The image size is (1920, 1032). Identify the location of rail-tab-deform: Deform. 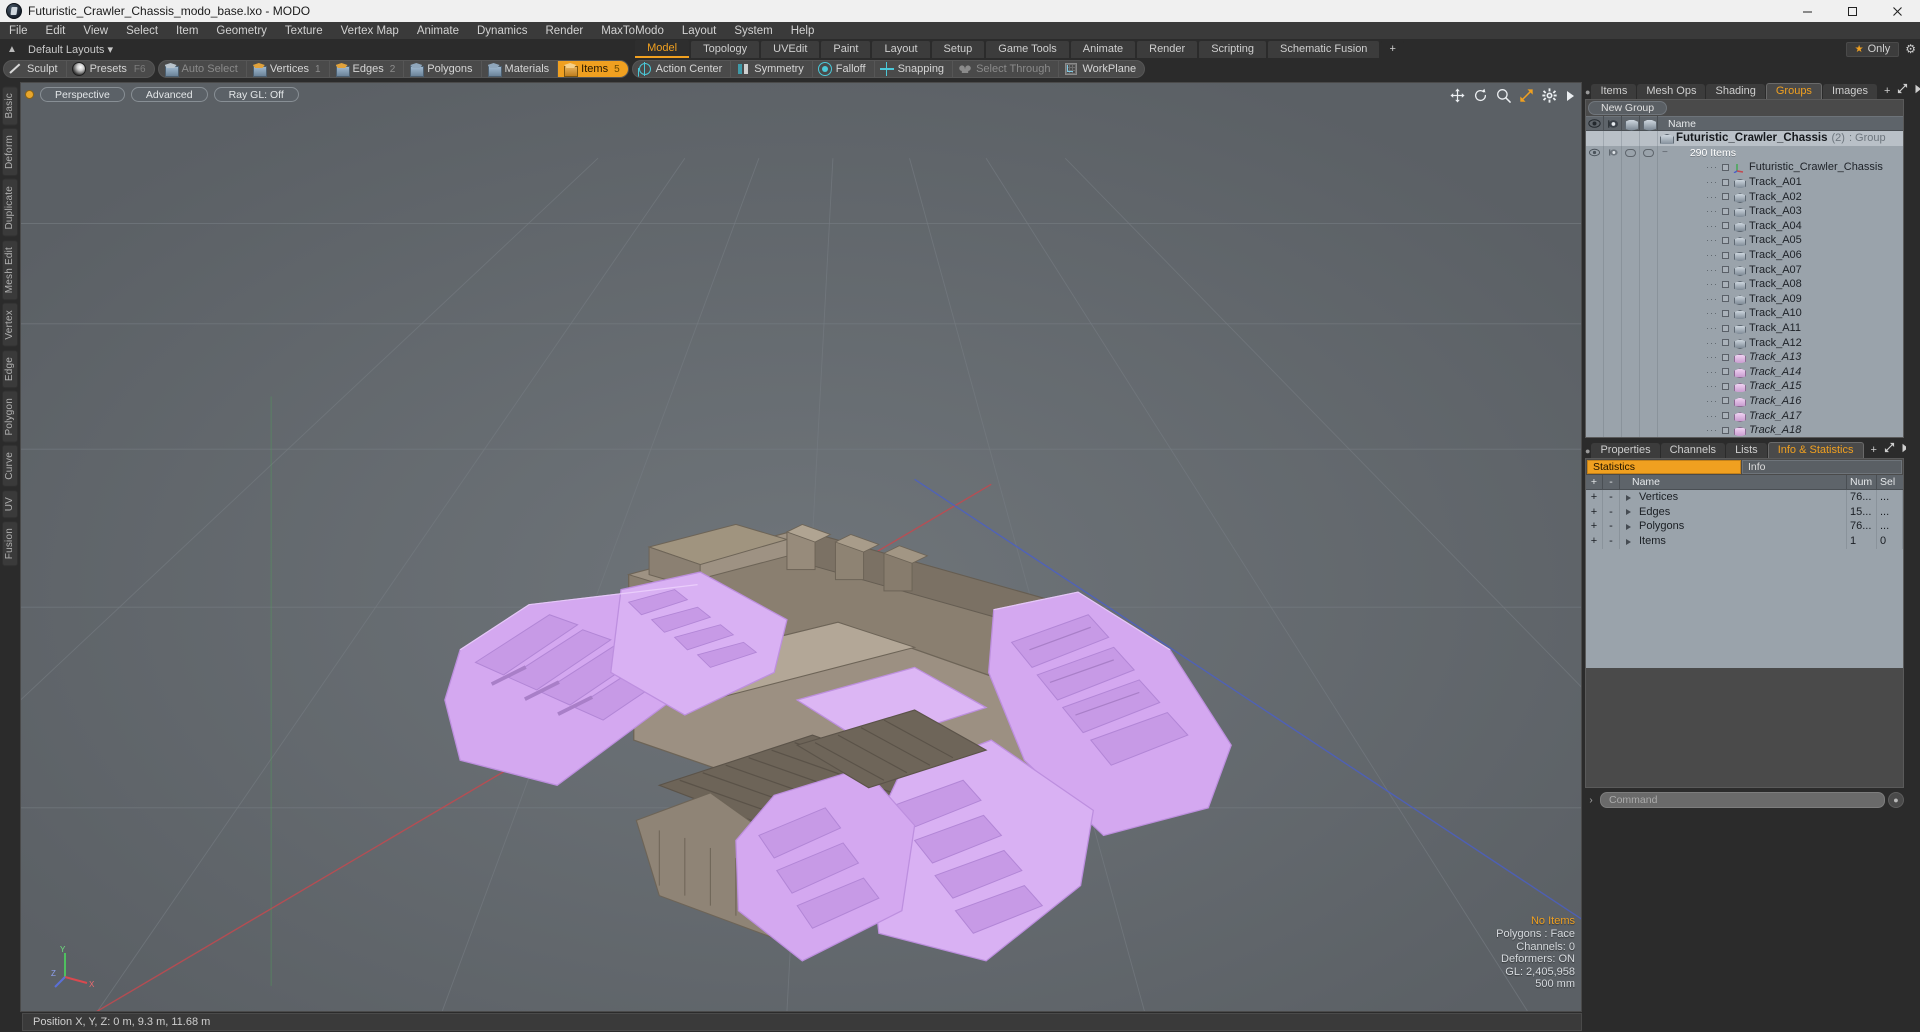
(10, 152).